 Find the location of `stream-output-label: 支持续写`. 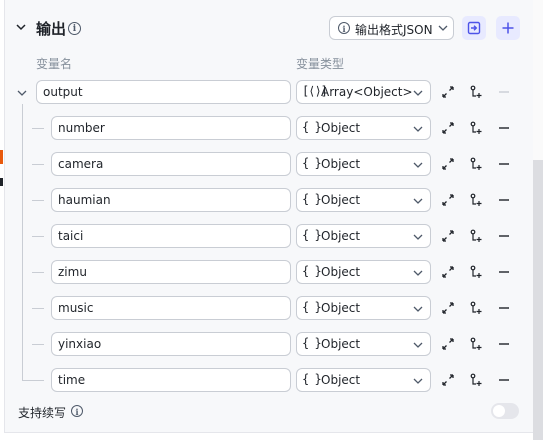

stream-output-label: 支持续写 is located at coordinates (42, 413).